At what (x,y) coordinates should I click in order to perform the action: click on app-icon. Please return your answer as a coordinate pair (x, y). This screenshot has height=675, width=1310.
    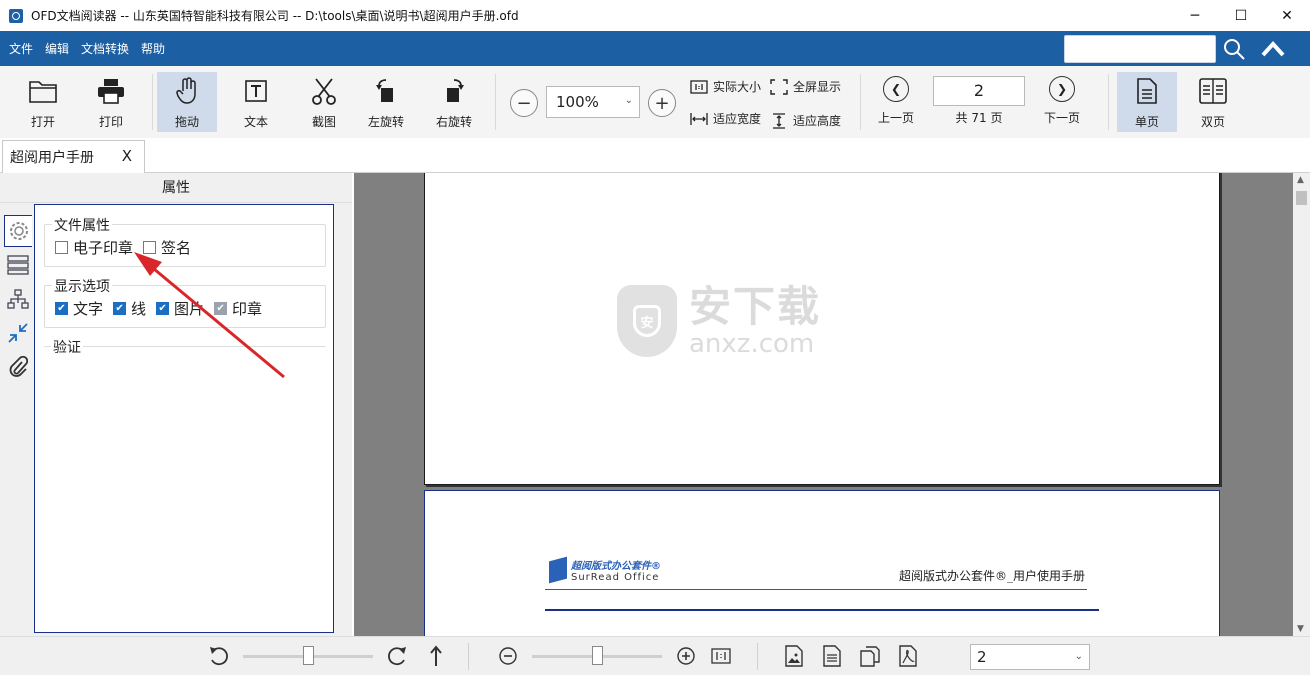
    Looking at the image, I should click on (16, 15).